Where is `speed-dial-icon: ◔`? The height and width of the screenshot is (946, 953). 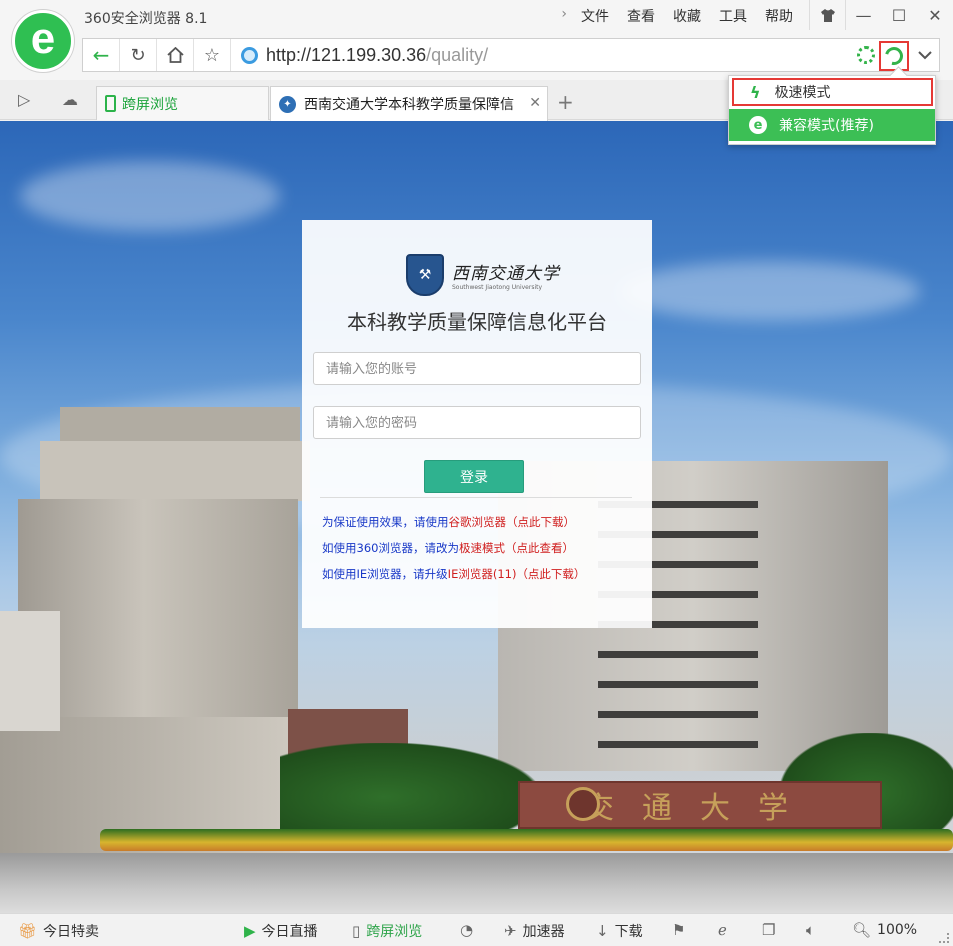 speed-dial-icon: ◔ is located at coordinates (469, 930).